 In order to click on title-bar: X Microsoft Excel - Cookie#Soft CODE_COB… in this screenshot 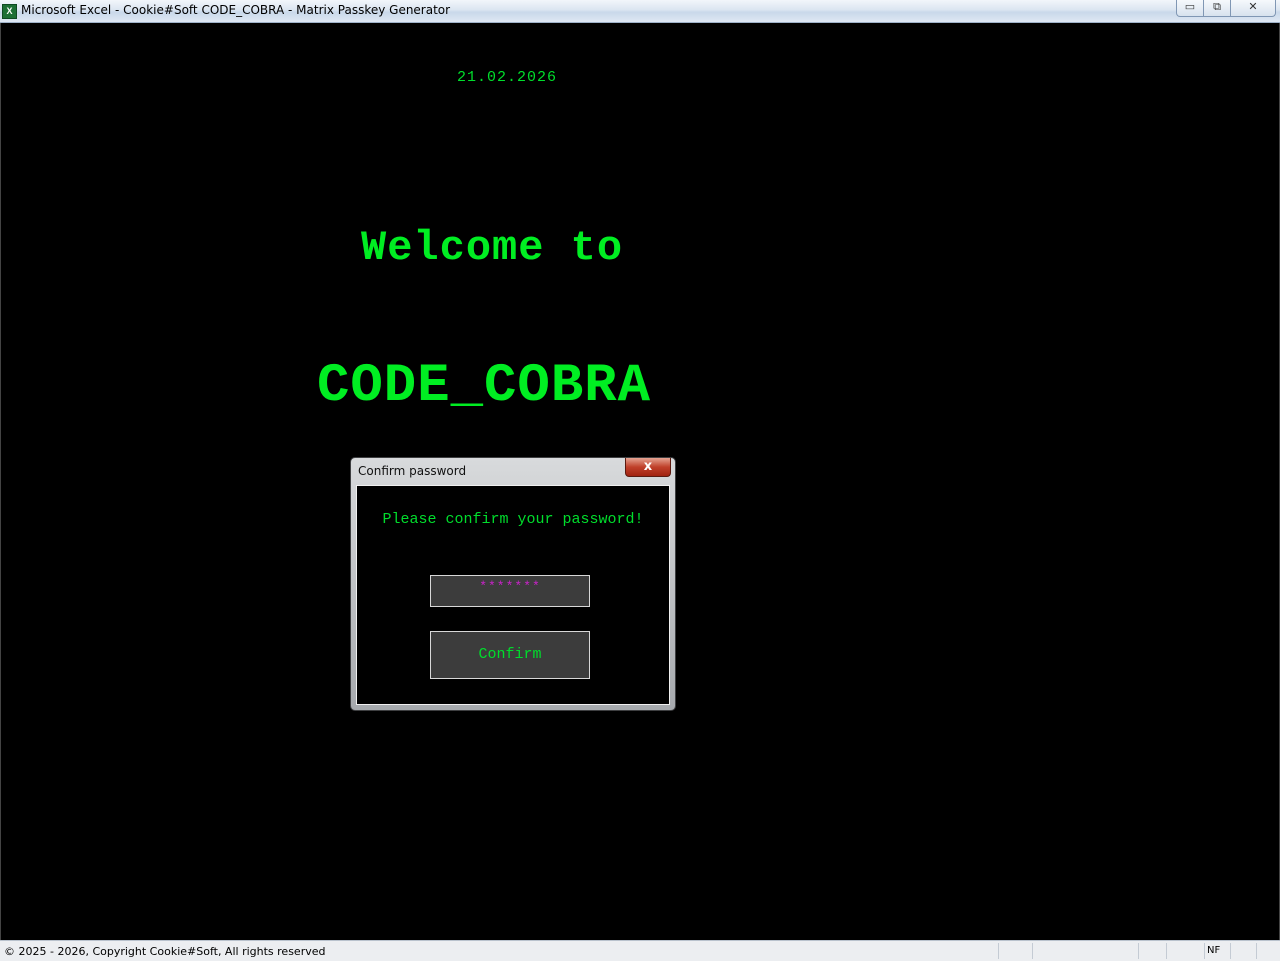, I will do `click(640, 11)`.